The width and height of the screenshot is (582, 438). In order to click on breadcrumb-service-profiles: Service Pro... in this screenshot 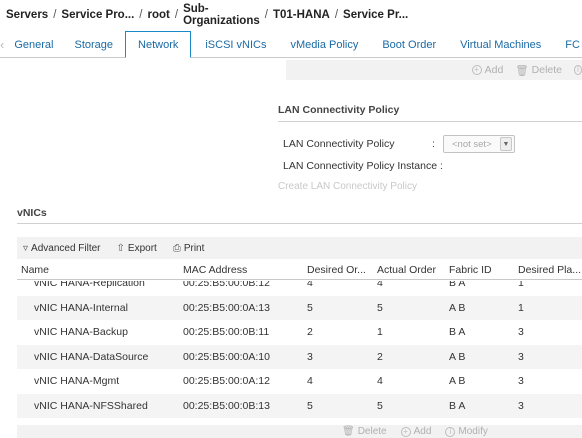, I will do `click(97, 15)`.